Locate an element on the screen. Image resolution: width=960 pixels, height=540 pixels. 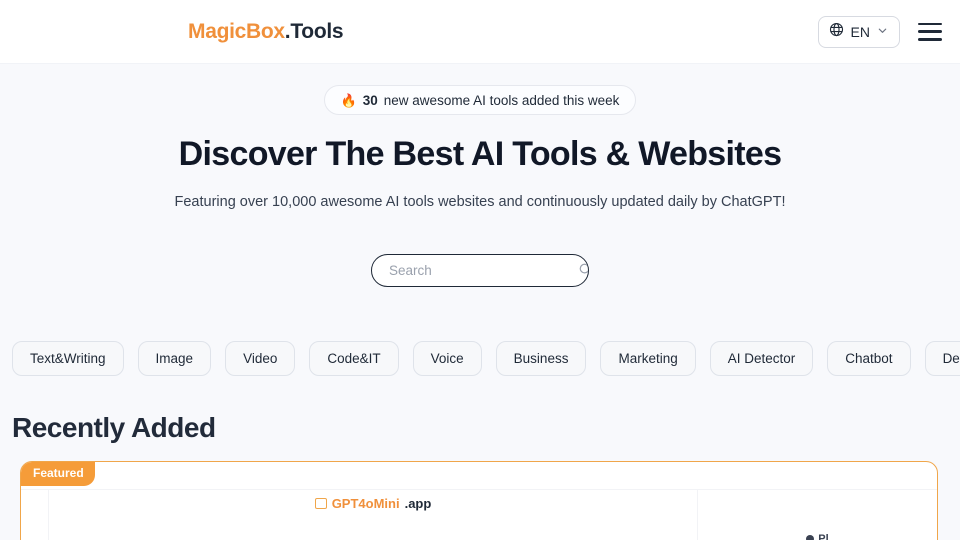
chip-label: AI Detector is located at coordinates (761, 359).